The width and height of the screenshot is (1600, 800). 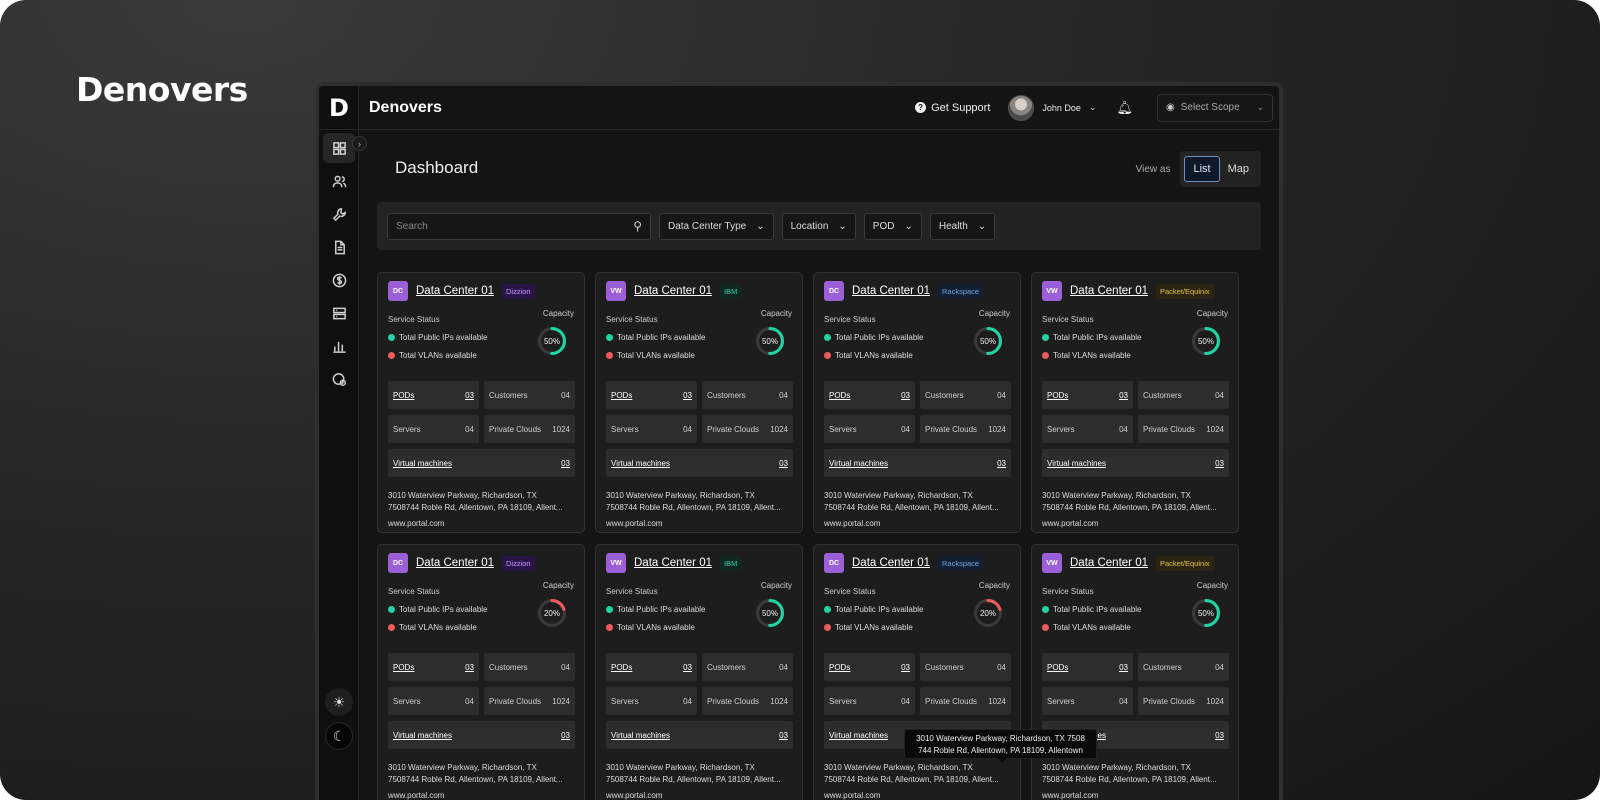 What do you see at coordinates (1215, 701) in the screenshot?
I see `private-clouds-value: 1024` at bounding box center [1215, 701].